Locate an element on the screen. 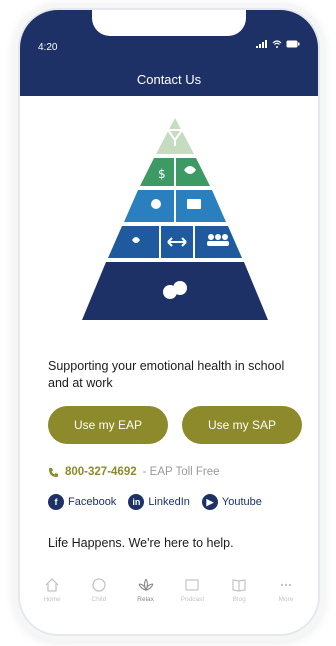 This screenshot has height=646, width=336. podcast-icon is located at coordinates (192, 585).